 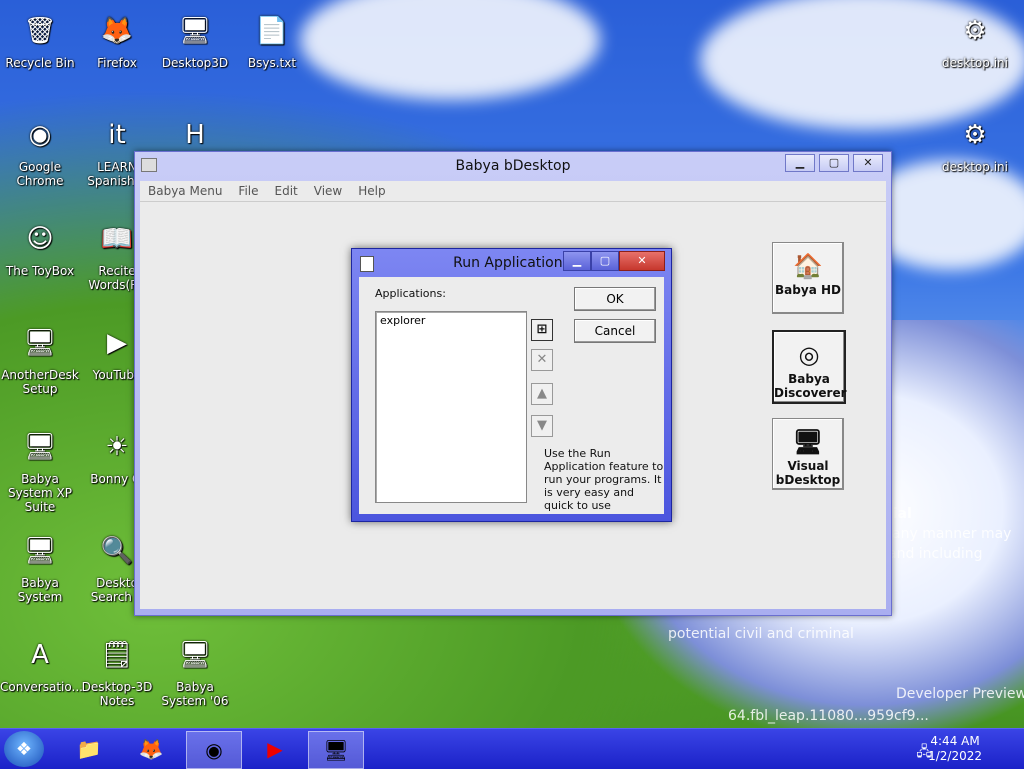 I want to click on applications-label: Applications:, so click(x=410, y=293).